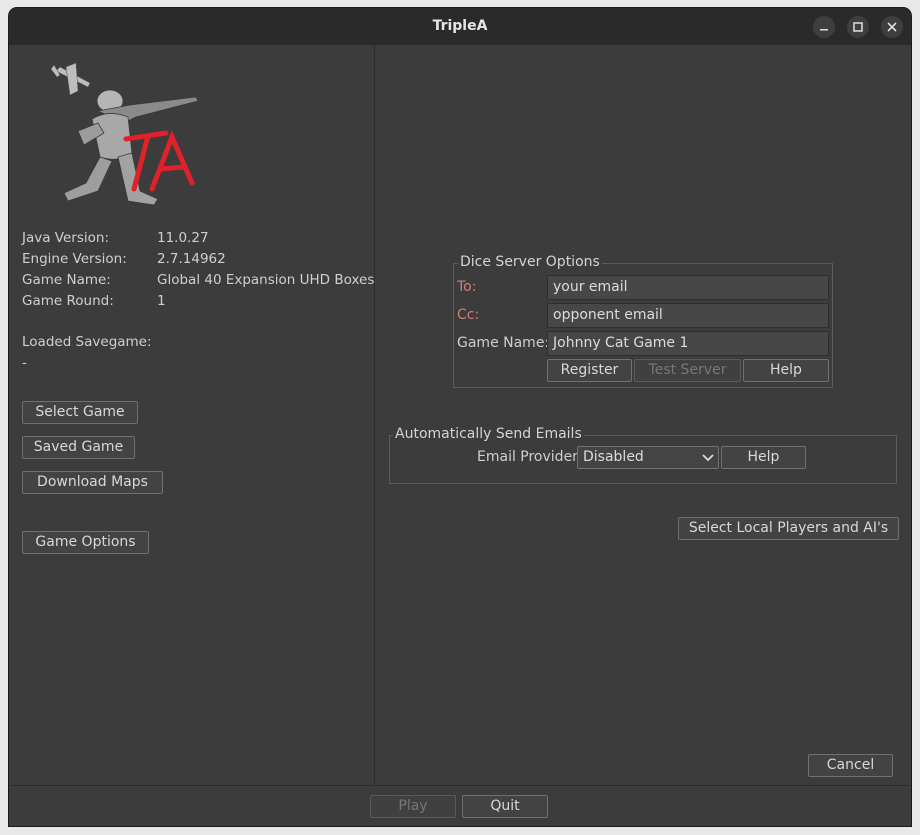 This screenshot has width=920, height=835. What do you see at coordinates (530, 262) in the screenshot?
I see `dice-server-options-legend: Dice Server Options` at bounding box center [530, 262].